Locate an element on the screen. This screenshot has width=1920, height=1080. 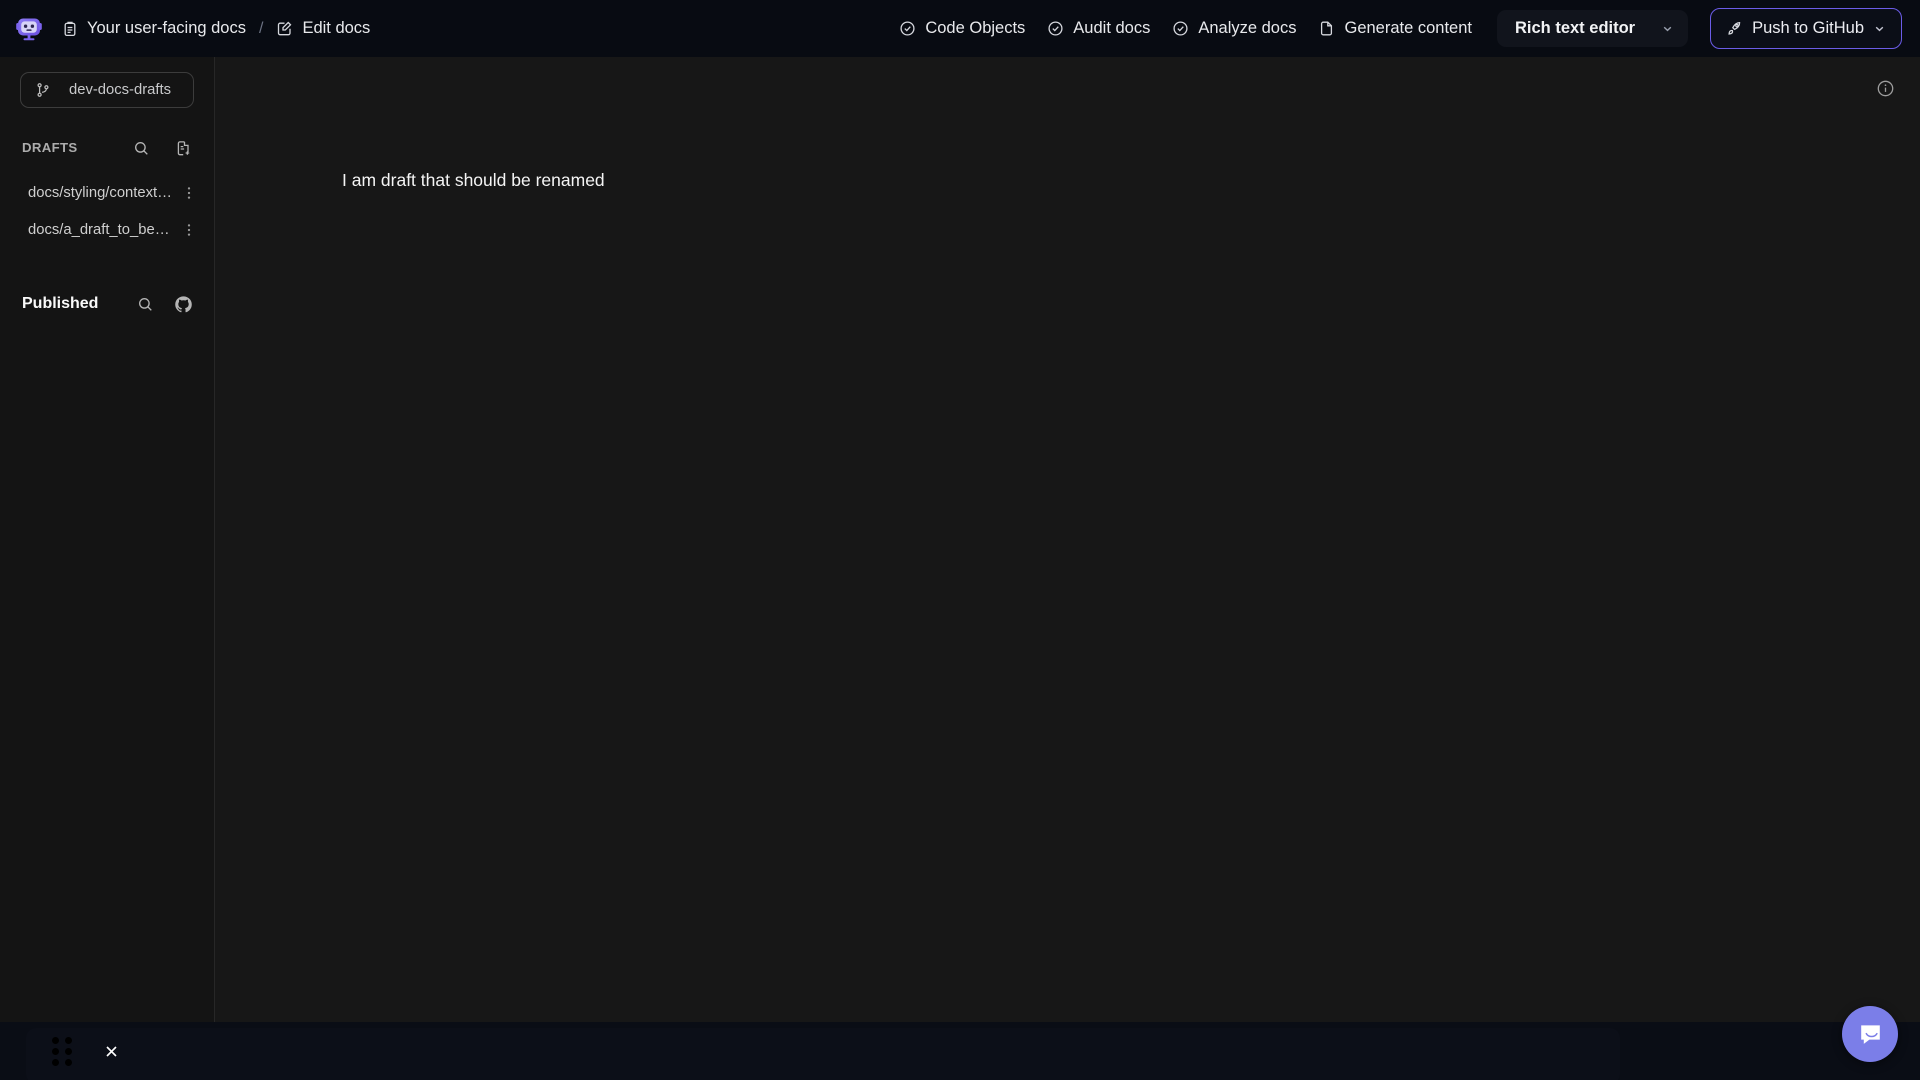
audit-docs-button: Audit docs is located at coordinates (1098, 28).